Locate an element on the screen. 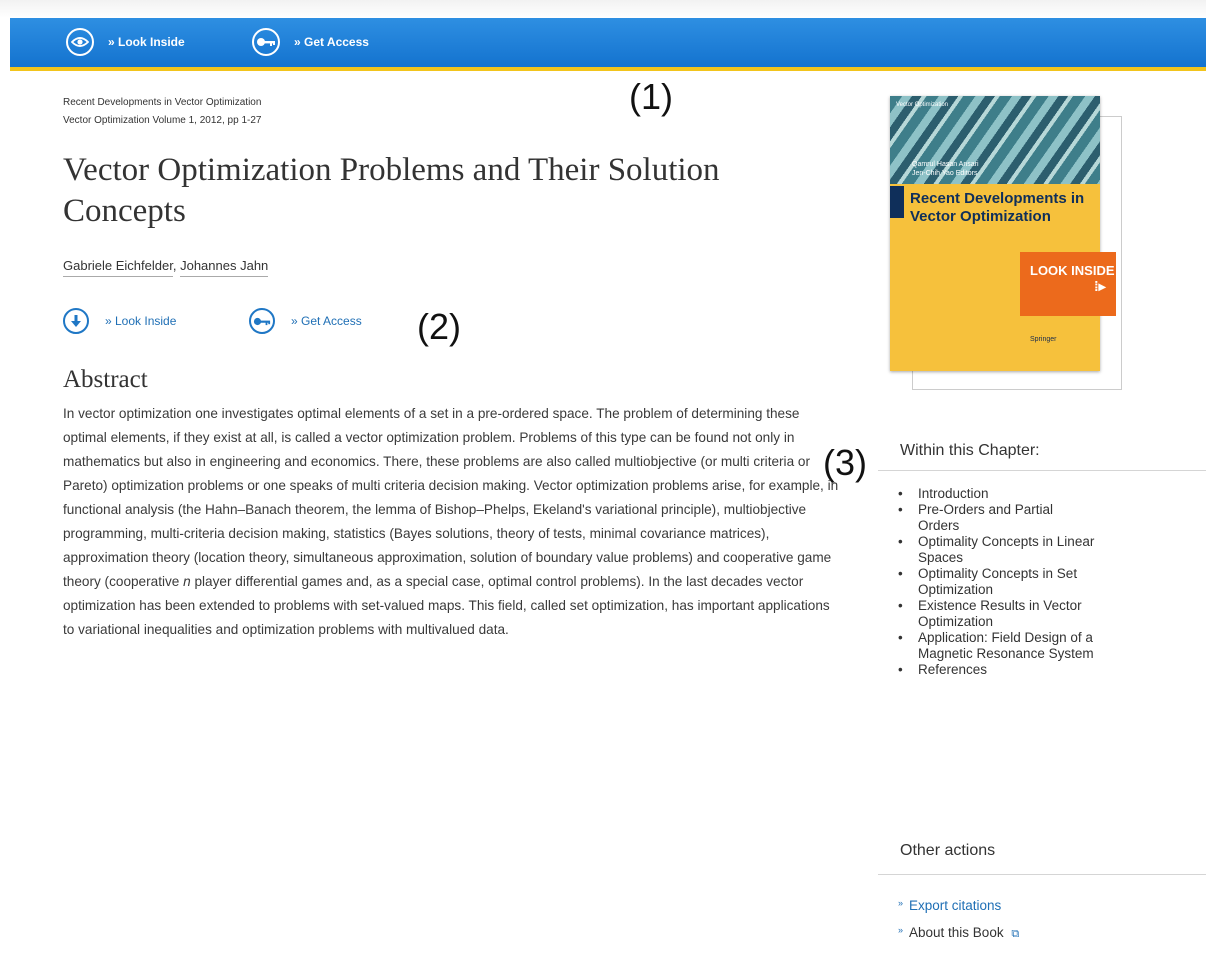 The height and width of the screenshot is (964, 1206). author-link: Johannes Jahn is located at coordinates (224, 267).